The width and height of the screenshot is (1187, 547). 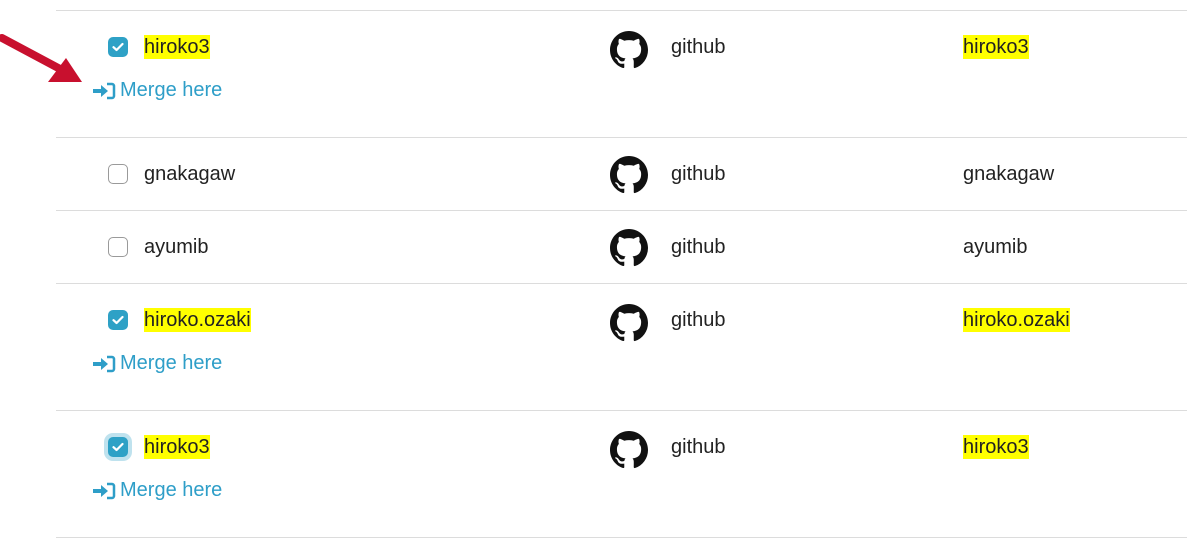 What do you see at coordinates (190, 174) in the screenshot?
I see `username-label: gnakagaw` at bounding box center [190, 174].